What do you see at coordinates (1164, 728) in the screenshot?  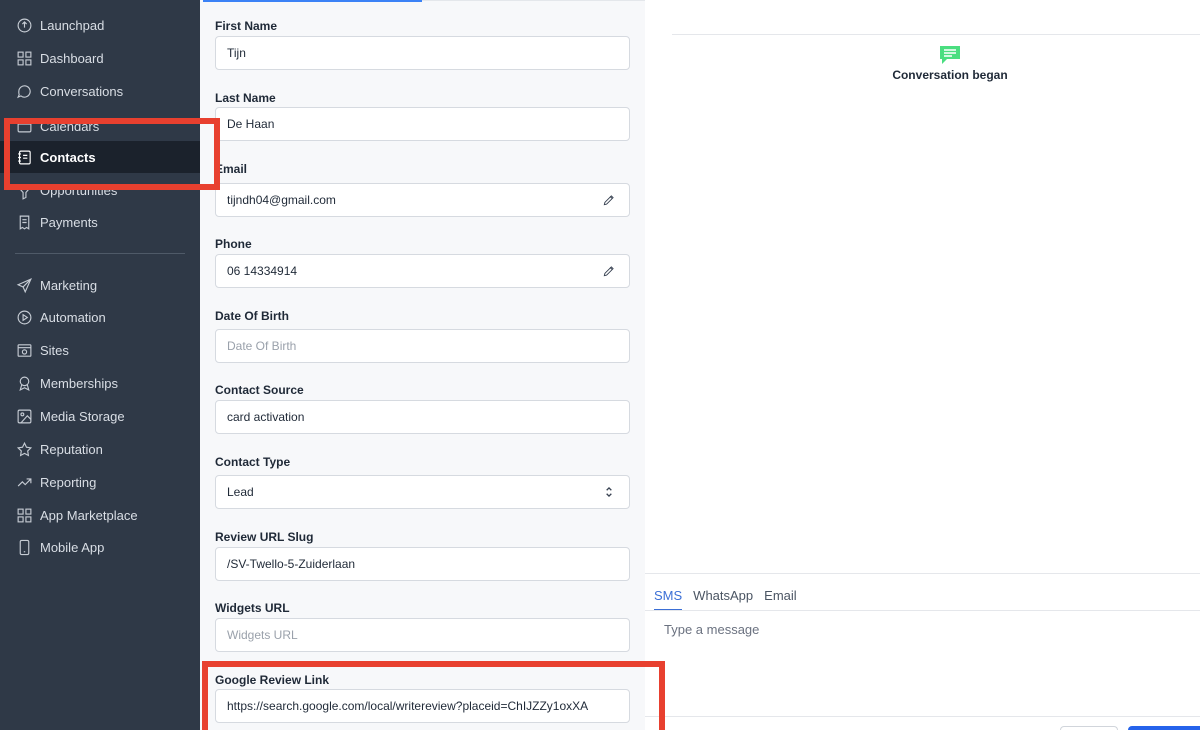 I see `send-button` at bounding box center [1164, 728].